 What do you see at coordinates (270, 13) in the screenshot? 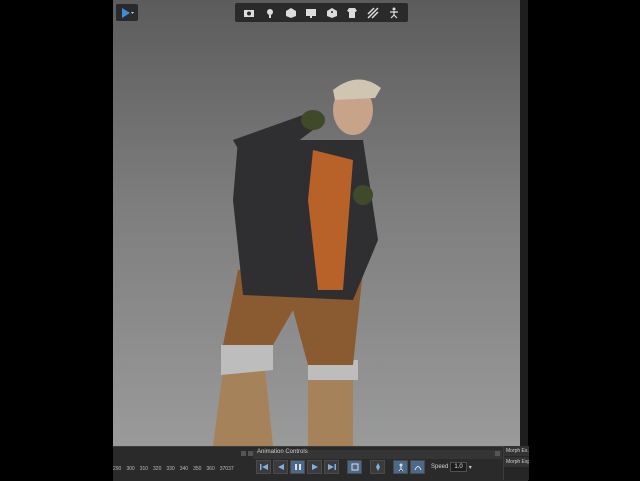
I see `light-icon` at bounding box center [270, 13].